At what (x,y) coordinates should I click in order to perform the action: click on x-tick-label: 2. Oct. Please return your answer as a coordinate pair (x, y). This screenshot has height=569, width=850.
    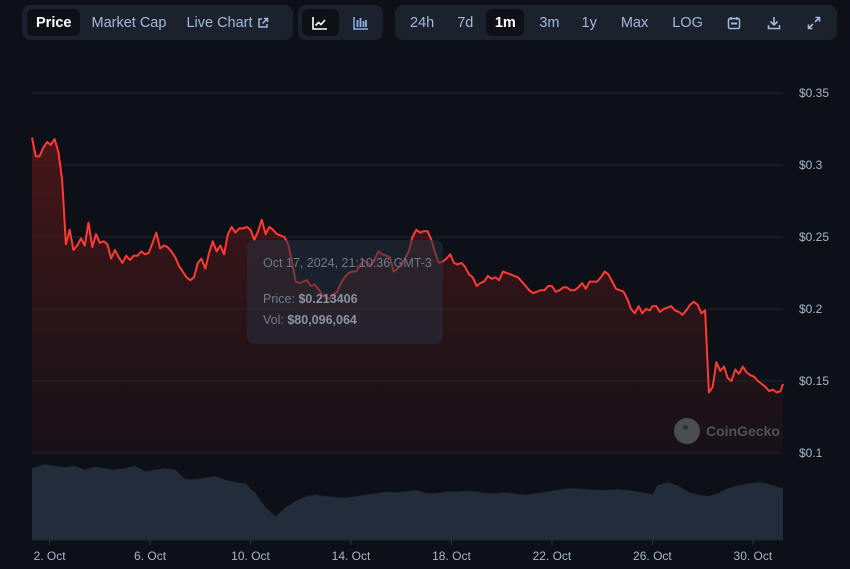
    Looking at the image, I should click on (49, 556).